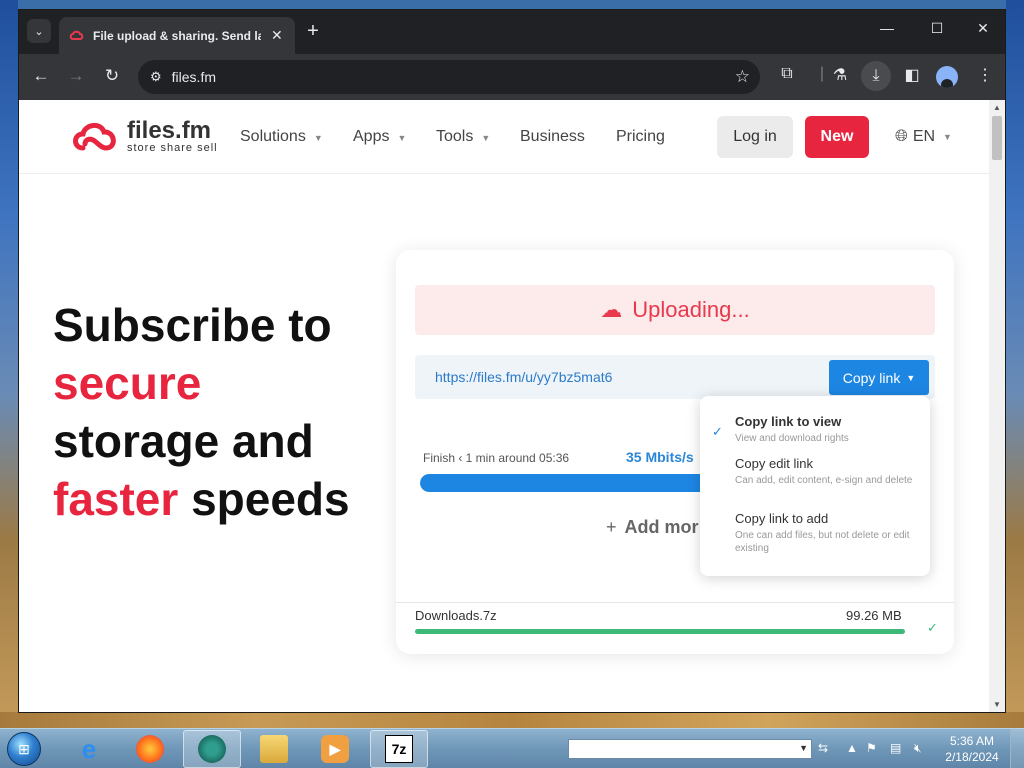 This screenshot has height=768, width=1024. I want to click on profile-avatar-icon, so click(947, 77).